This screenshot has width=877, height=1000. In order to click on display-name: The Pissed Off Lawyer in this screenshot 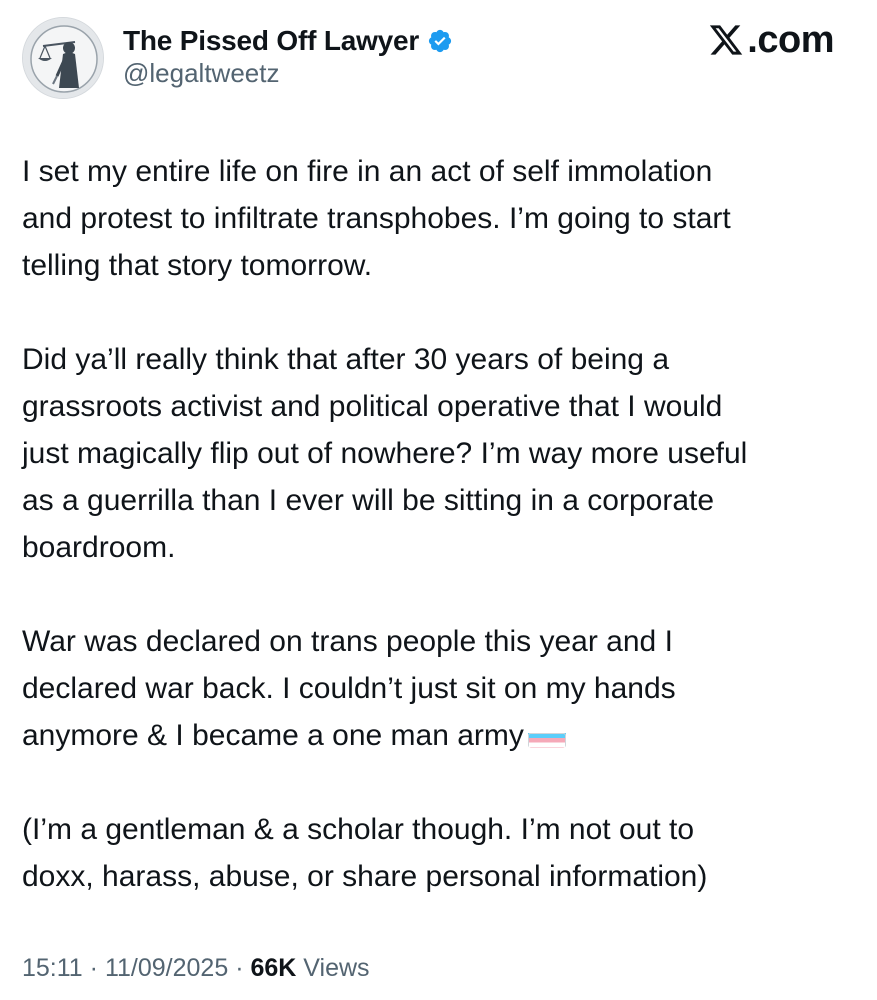, I will do `click(271, 41)`.